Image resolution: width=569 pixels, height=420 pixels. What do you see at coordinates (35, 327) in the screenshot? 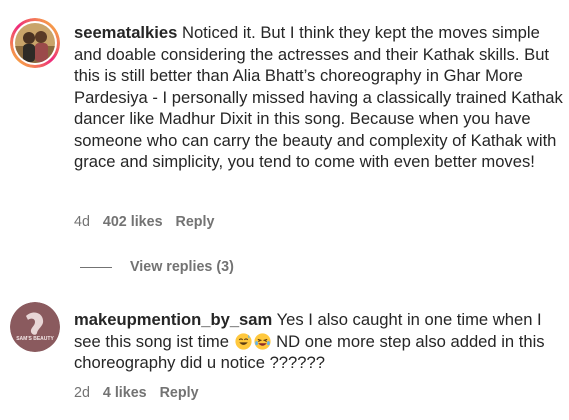
I see `avatar: SAM'S BEAUTY` at bounding box center [35, 327].